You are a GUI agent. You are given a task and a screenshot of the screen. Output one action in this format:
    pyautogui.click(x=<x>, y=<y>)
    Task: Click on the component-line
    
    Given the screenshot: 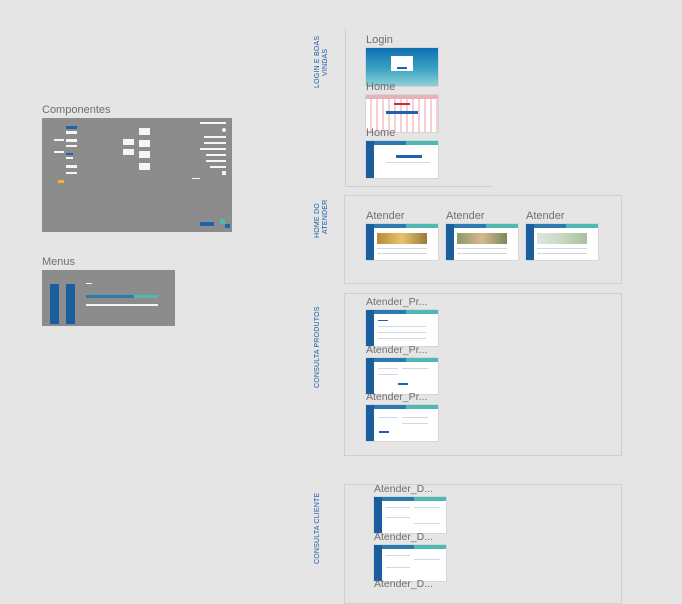 What is the action you would take?
    pyautogui.click(x=196, y=178)
    